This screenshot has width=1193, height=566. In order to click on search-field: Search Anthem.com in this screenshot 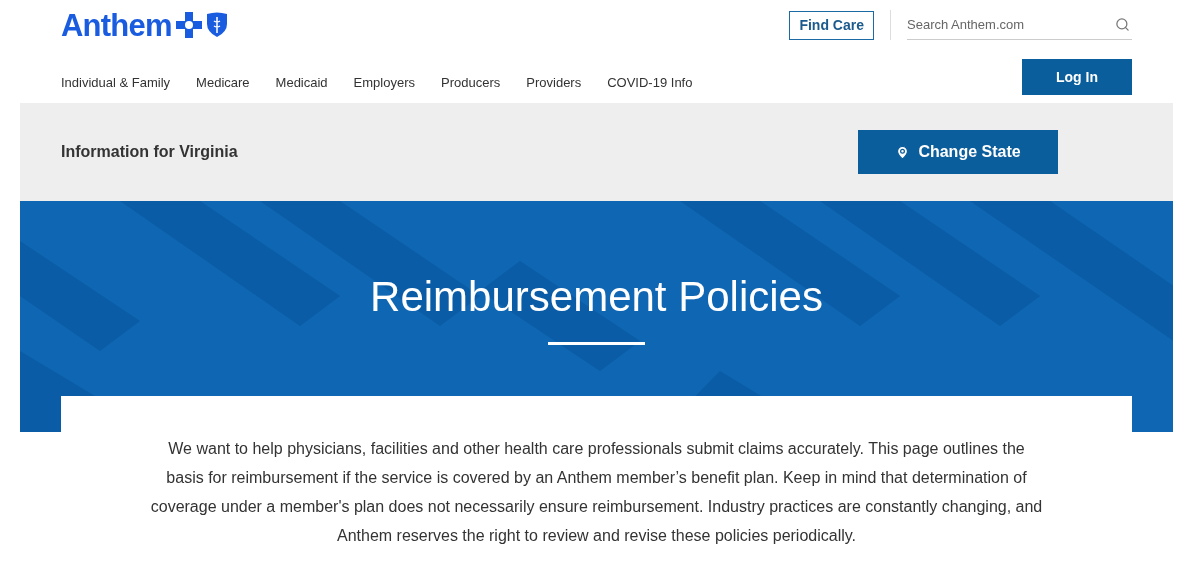, I will do `click(1019, 25)`.